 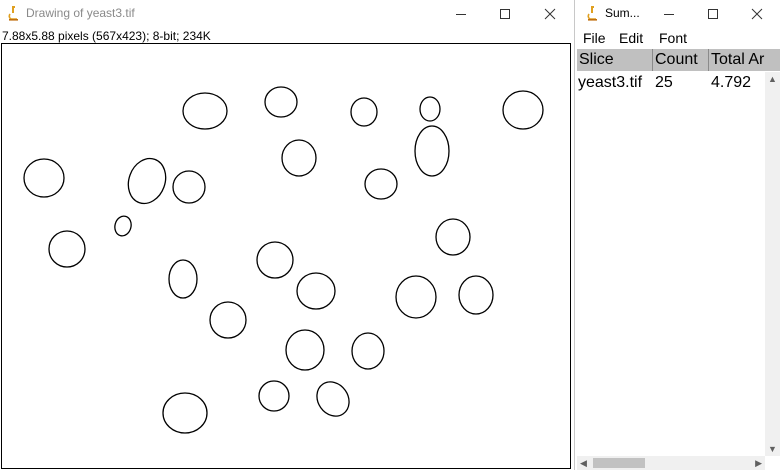 What do you see at coordinates (106, 36) in the screenshot?
I see `image-info: 7.88x5.88 pixels (567x423); 8-bit; 234K` at bounding box center [106, 36].